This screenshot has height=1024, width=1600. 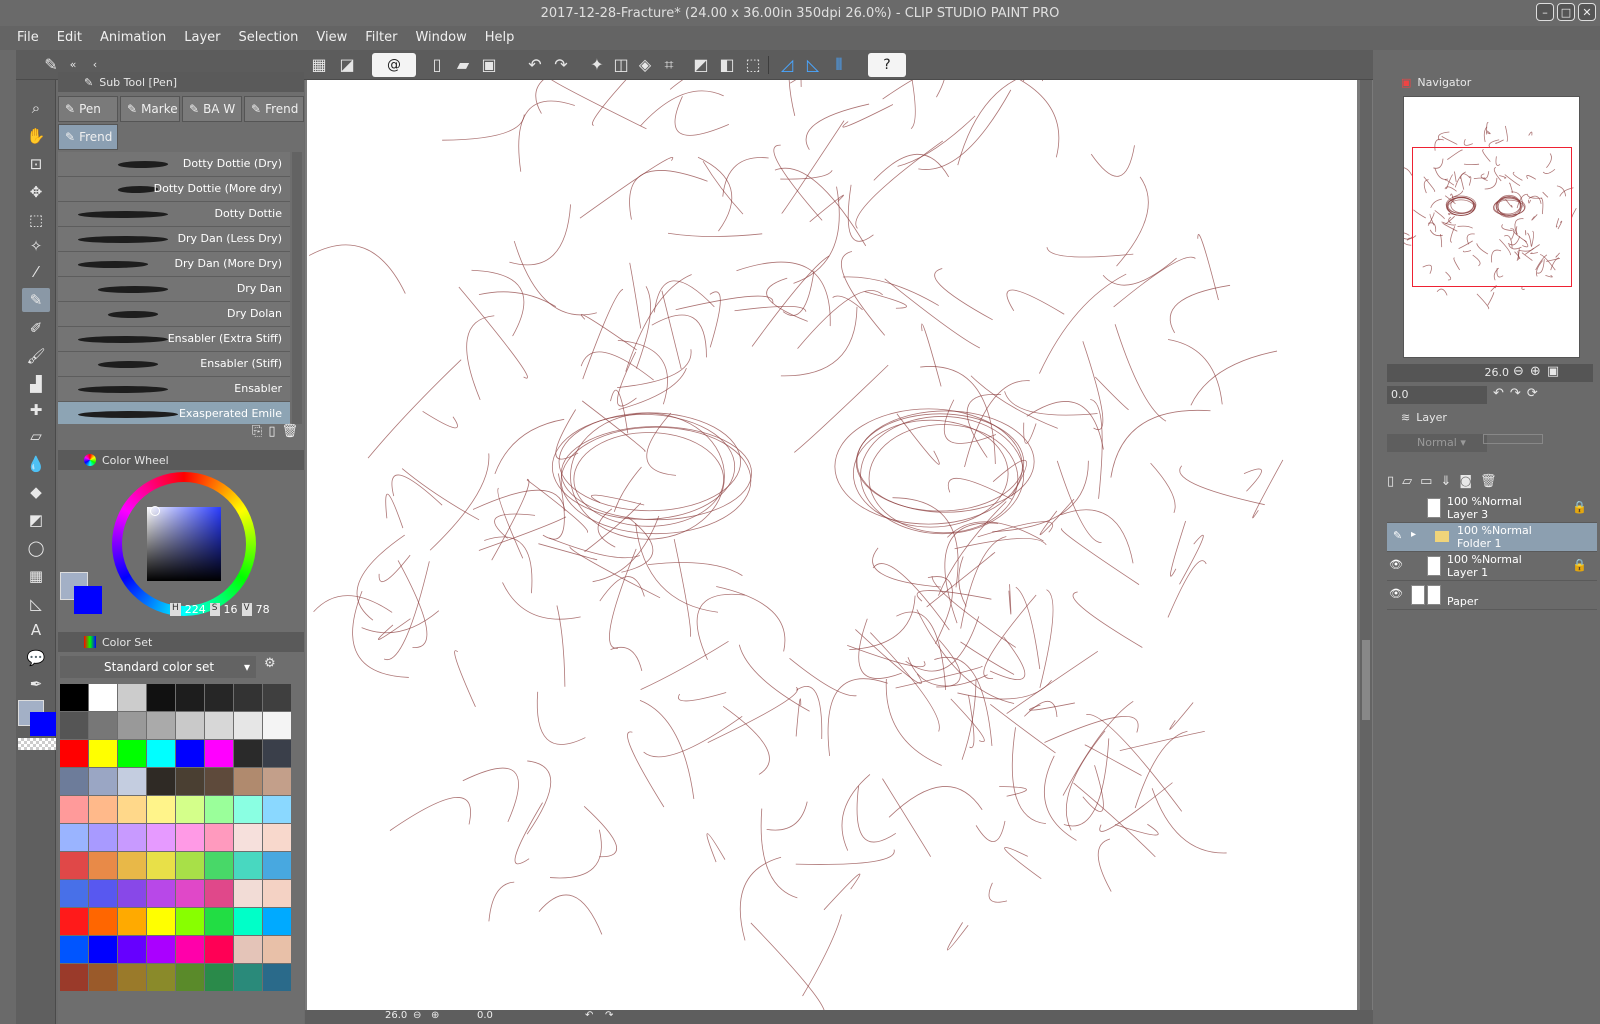 What do you see at coordinates (270, 663) in the screenshot?
I see `settings-icon: ⚙` at bounding box center [270, 663].